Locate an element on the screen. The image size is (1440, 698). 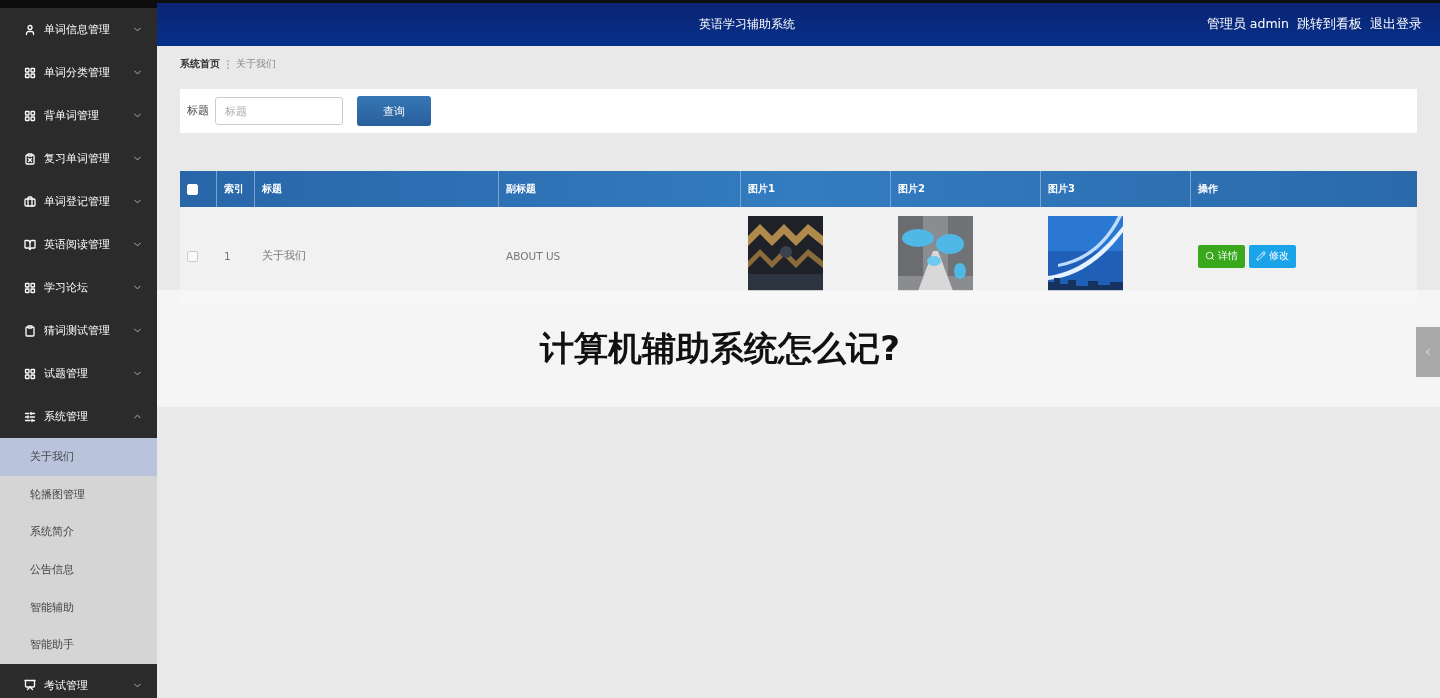
sidebar-item: 单词分类管理 is located at coordinates (78, 72).